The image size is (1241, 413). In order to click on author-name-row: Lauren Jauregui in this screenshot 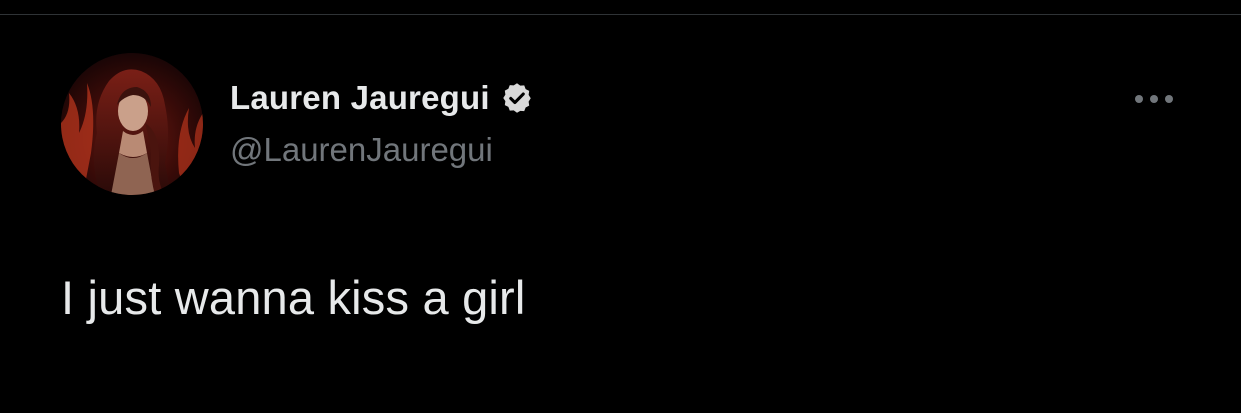, I will do `click(382, 98)`.